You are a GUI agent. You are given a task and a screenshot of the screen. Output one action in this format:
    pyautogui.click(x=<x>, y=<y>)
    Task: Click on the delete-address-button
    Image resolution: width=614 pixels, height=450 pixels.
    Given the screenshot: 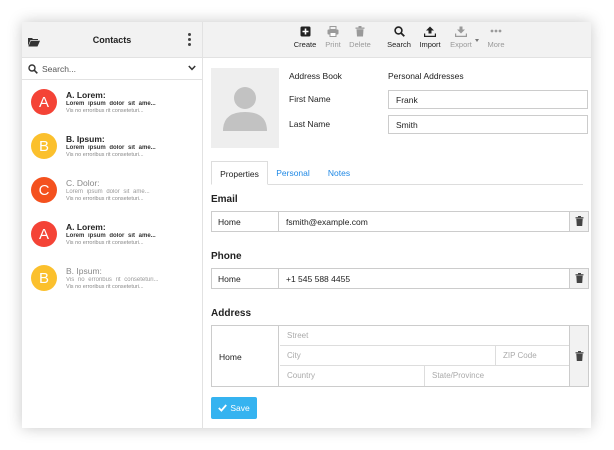 What is the action you would take?
    pyautogui.click(x=578, y=356)
    